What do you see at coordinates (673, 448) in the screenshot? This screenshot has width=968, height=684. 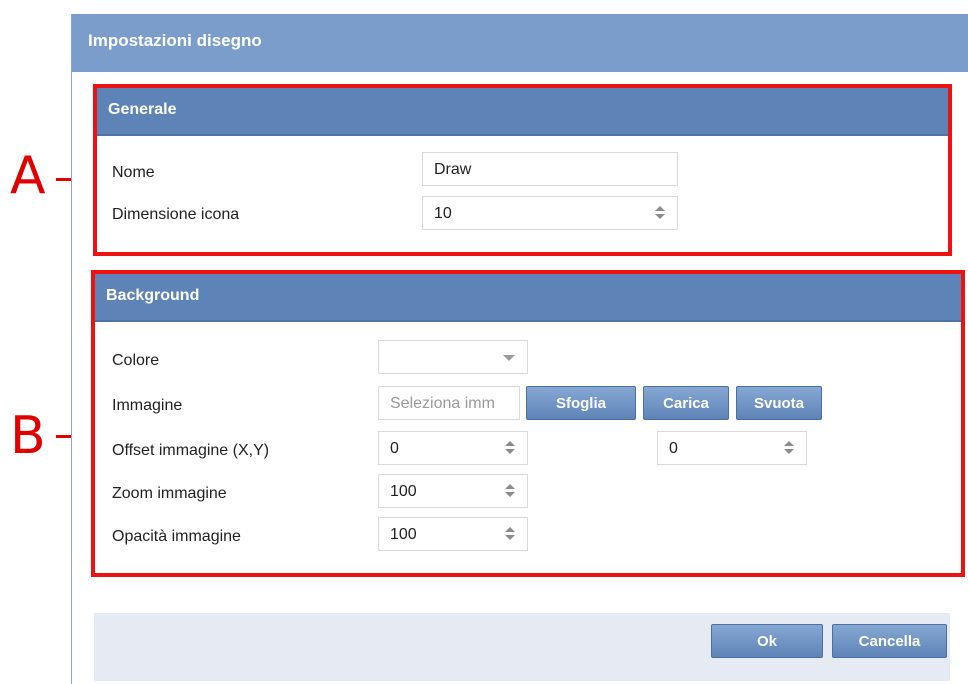 I see `offset-y-value: 0` at bounding box center [673, 448].